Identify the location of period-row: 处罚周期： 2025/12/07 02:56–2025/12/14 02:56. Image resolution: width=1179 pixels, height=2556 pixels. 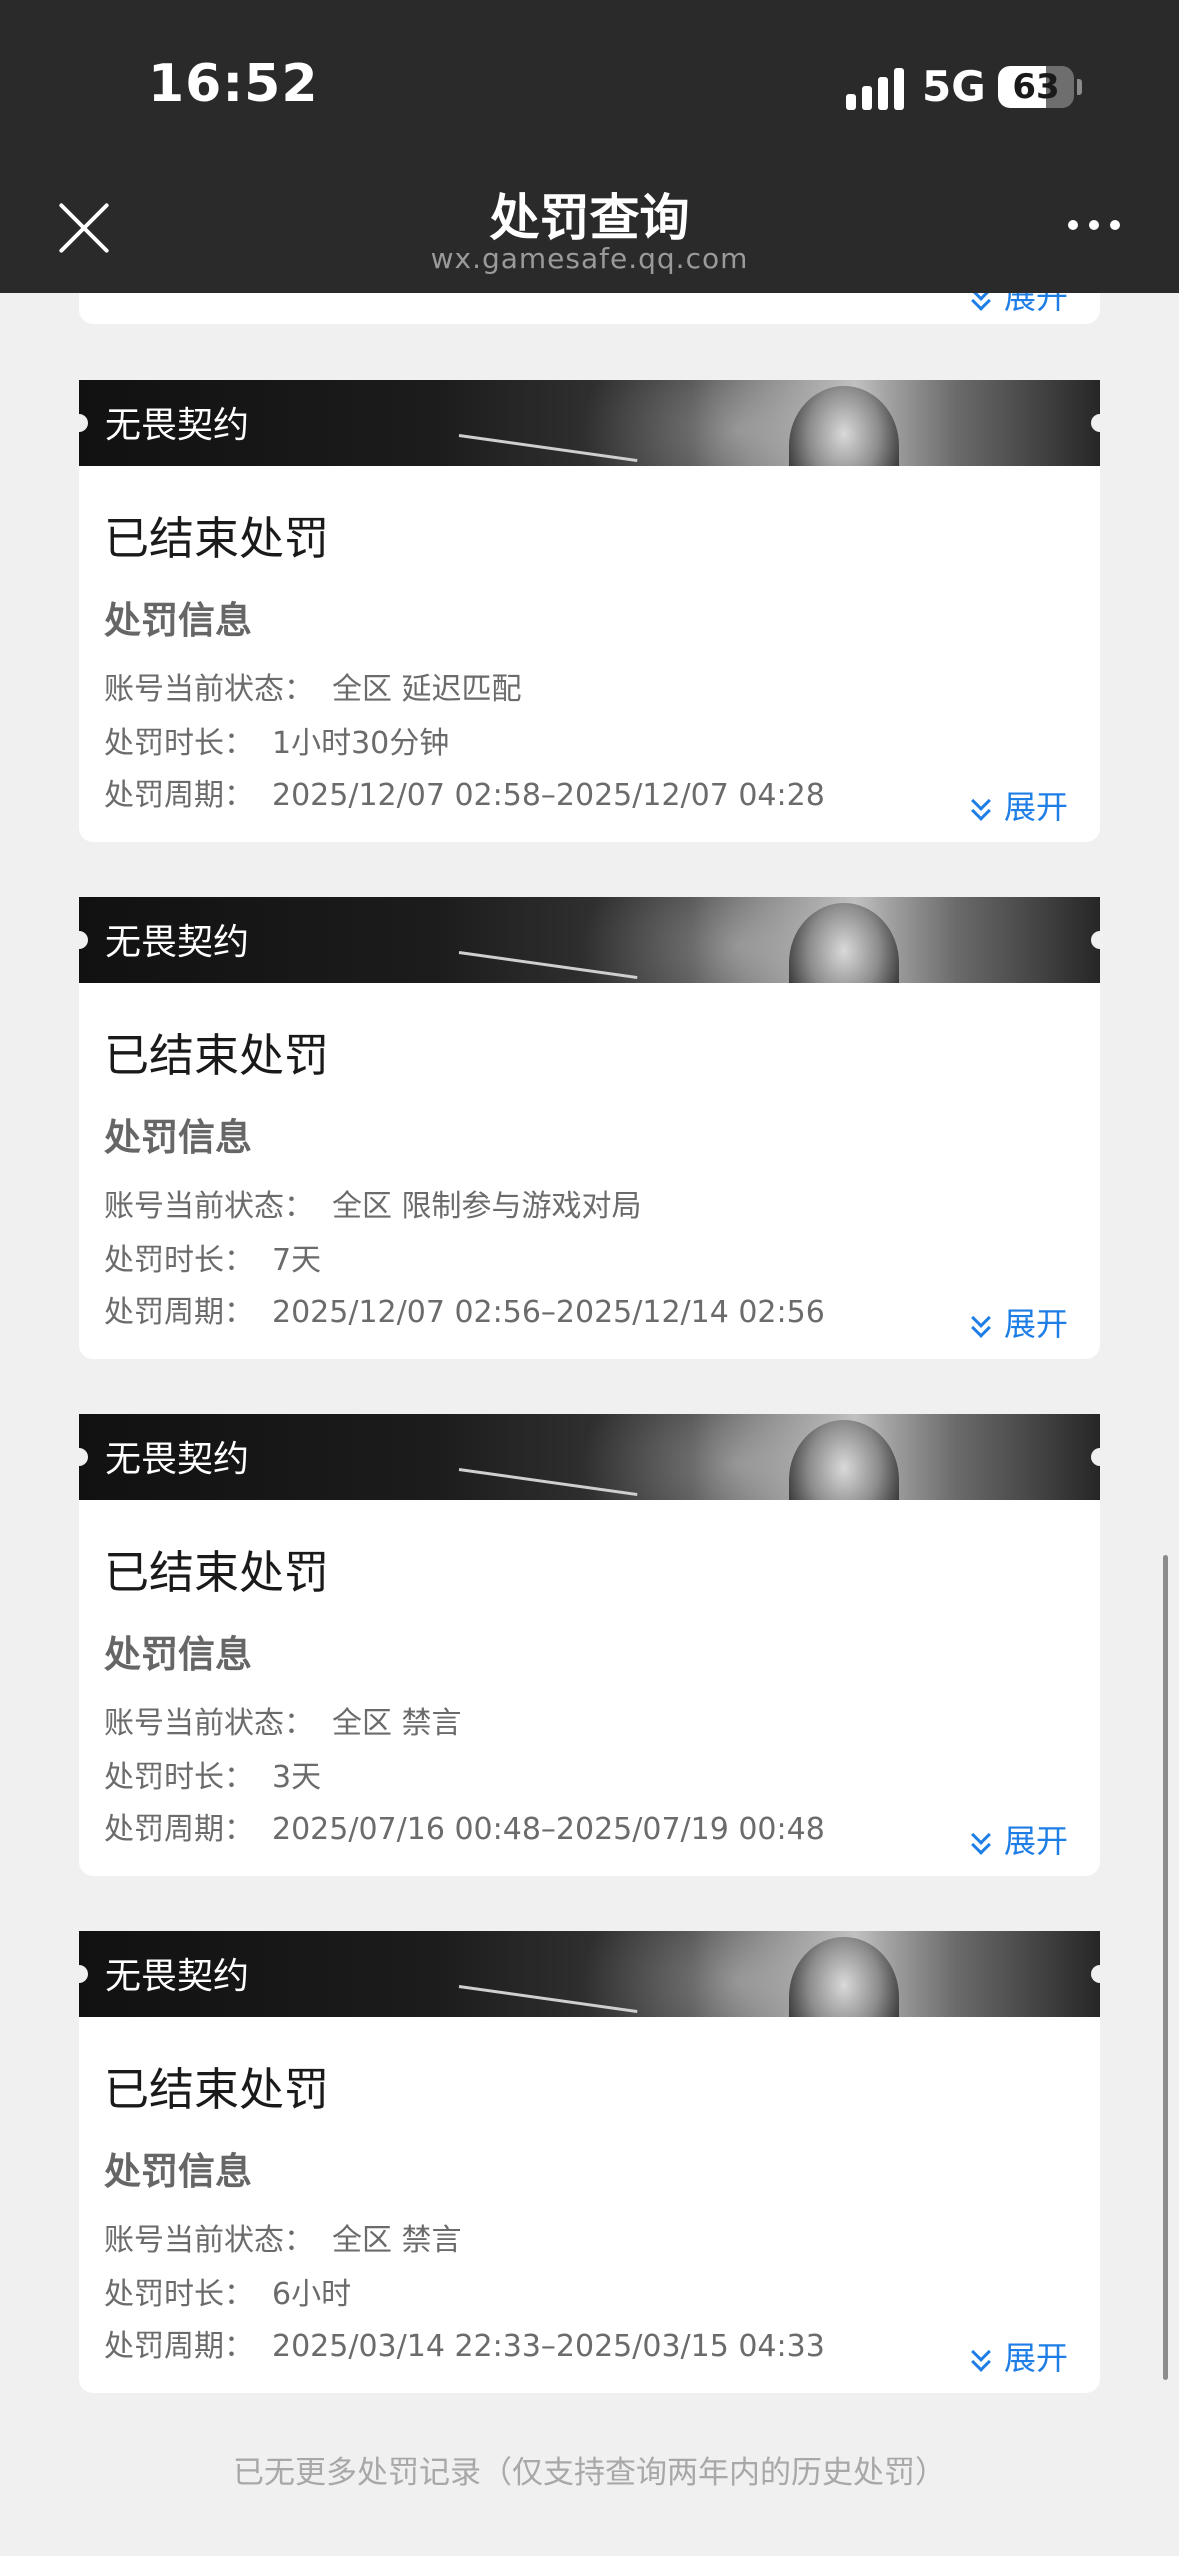
(464, 1312).